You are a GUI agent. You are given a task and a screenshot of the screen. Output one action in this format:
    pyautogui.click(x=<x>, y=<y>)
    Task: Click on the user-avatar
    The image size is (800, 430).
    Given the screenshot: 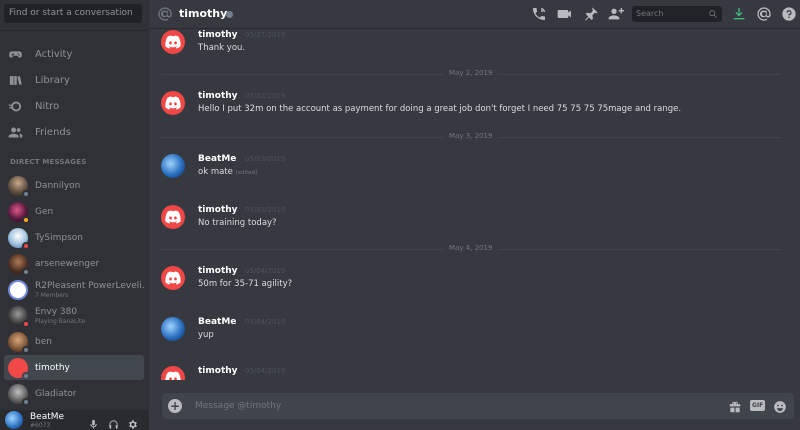 What is the action you would take?
    pyautogui.click(x=14, y=420)
    